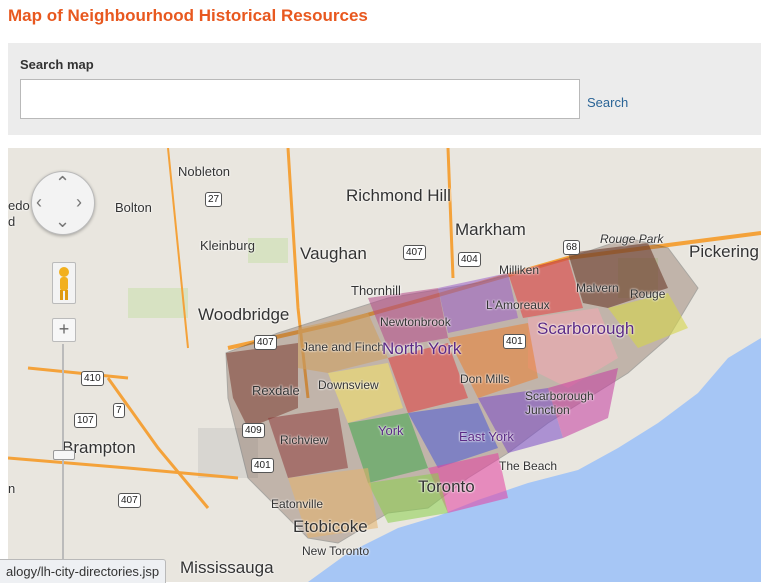 The height and width of the screenshot is (583, 761). Describe the element at coordinates (204, 171) in the screenshot. I see `map-label-nobleton: Nobleton` at that location.